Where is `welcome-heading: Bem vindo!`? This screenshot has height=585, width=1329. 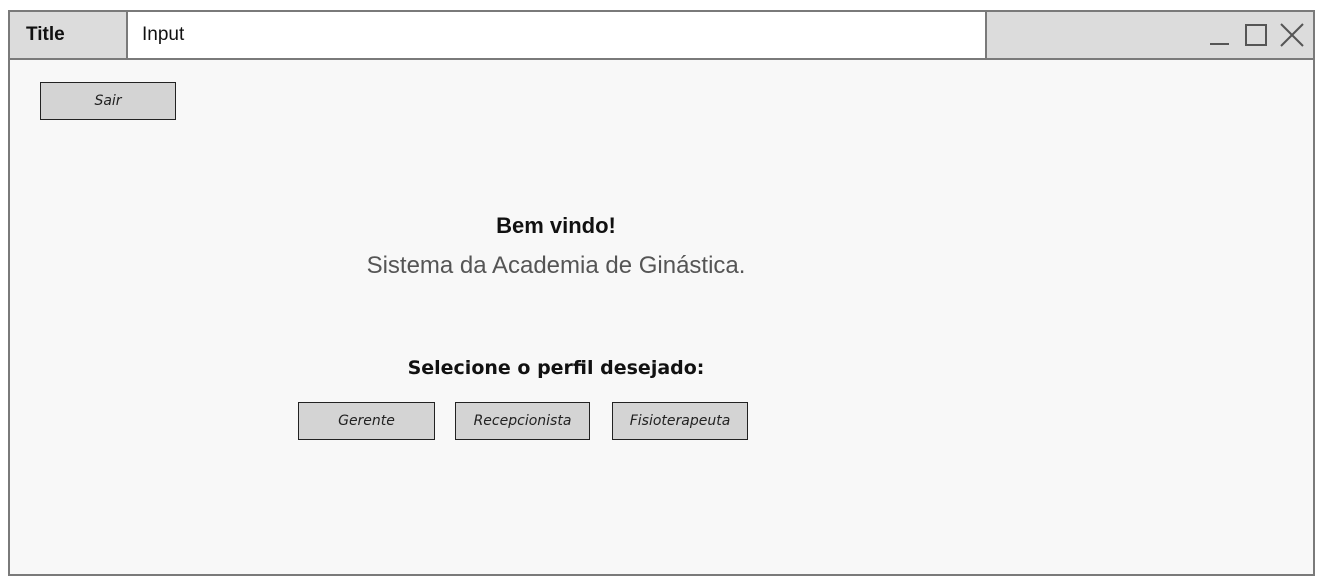 welcome-heading: Bem vindo! is located at coordinates (556, 225).